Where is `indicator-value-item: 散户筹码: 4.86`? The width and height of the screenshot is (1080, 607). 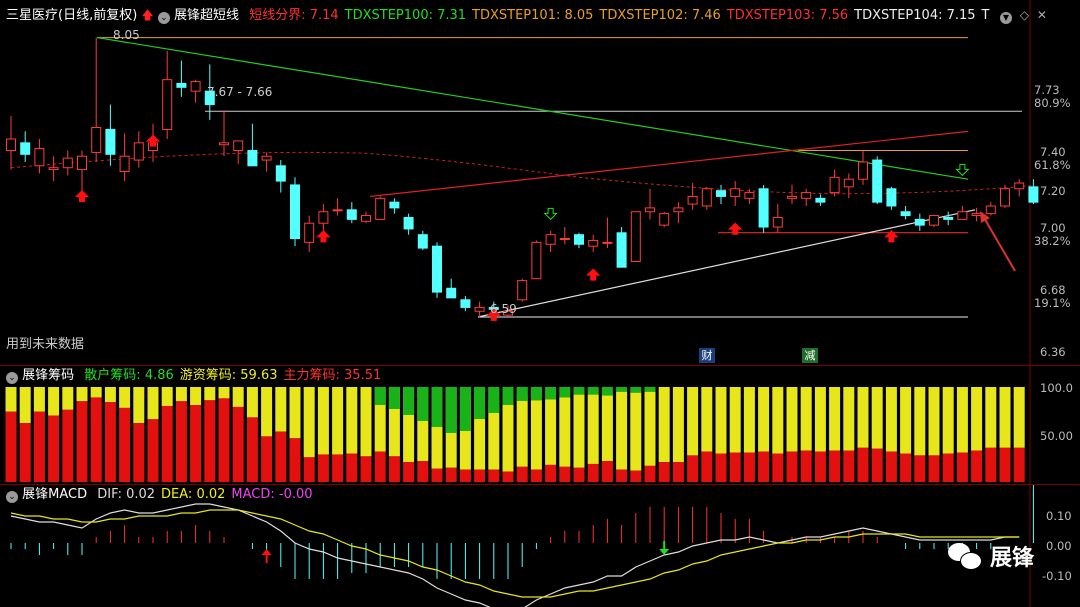
indicator-value-item: 散户筹码: 4.86 is located at coordinates (128, 375).